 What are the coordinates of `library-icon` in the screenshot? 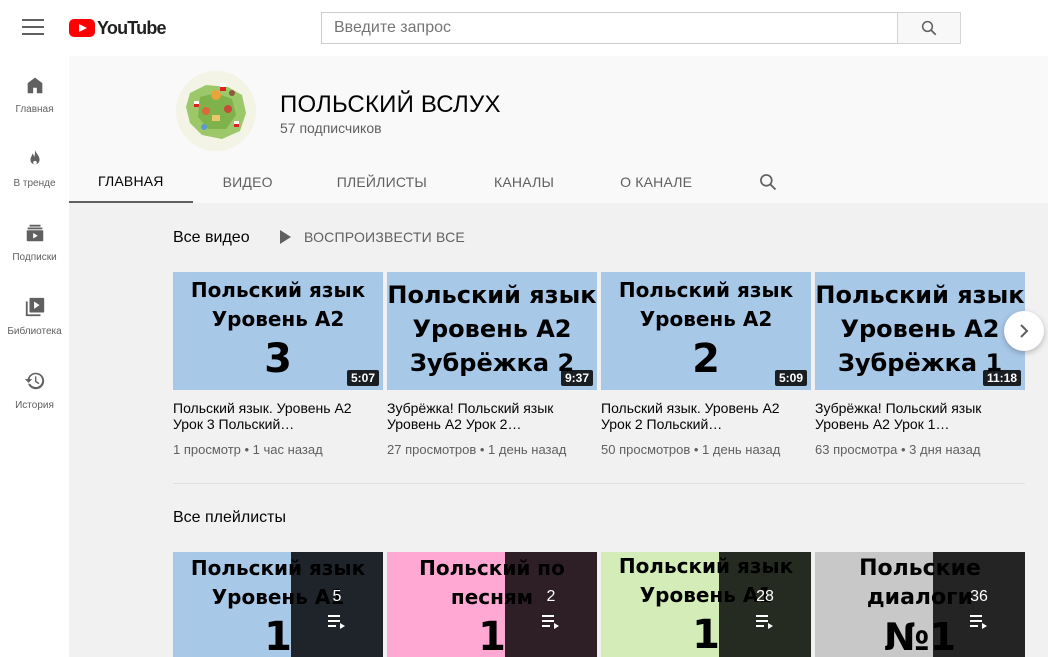 It's located at (34, 307).